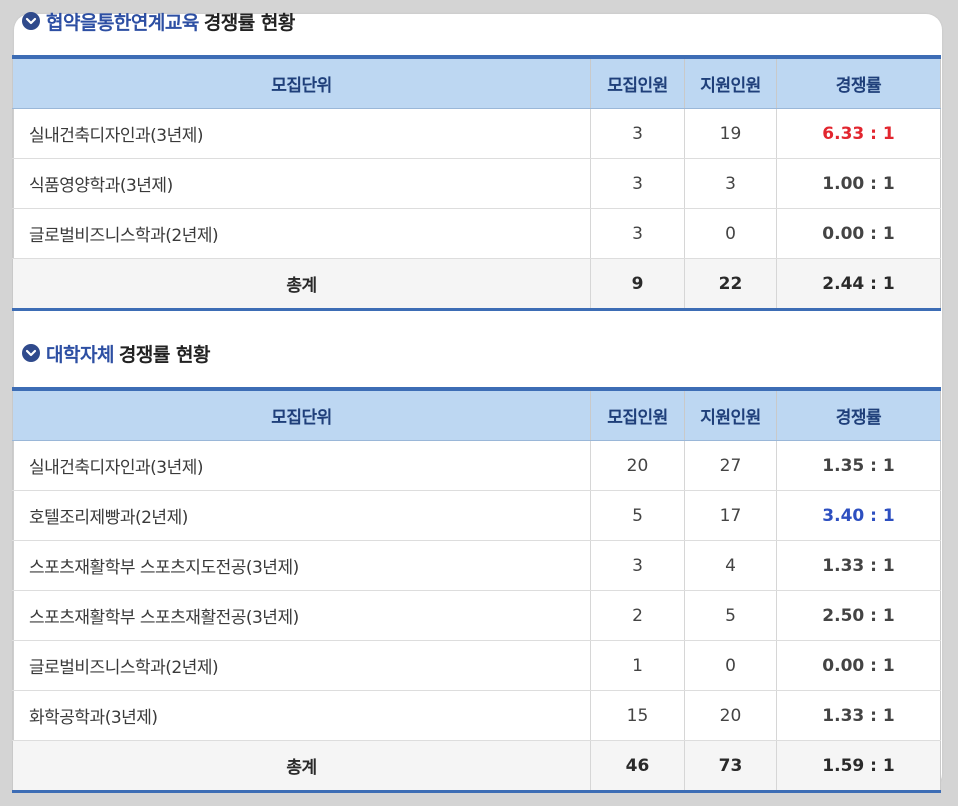 This screenshot has width=958, height=806. What do you see at coordinates (637, 465) in the screenshot?
I see `cell-quota: 20` at bounding box center [637, 465].